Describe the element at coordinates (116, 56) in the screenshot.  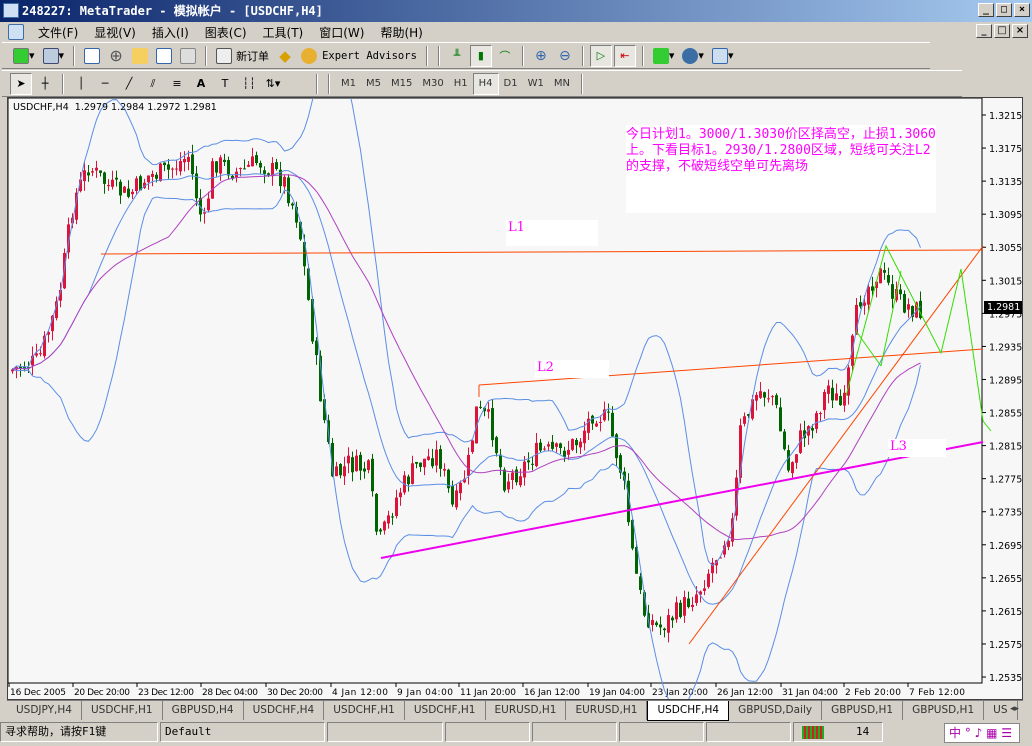
I see `crosshair-data-button: ⊕` at that location.